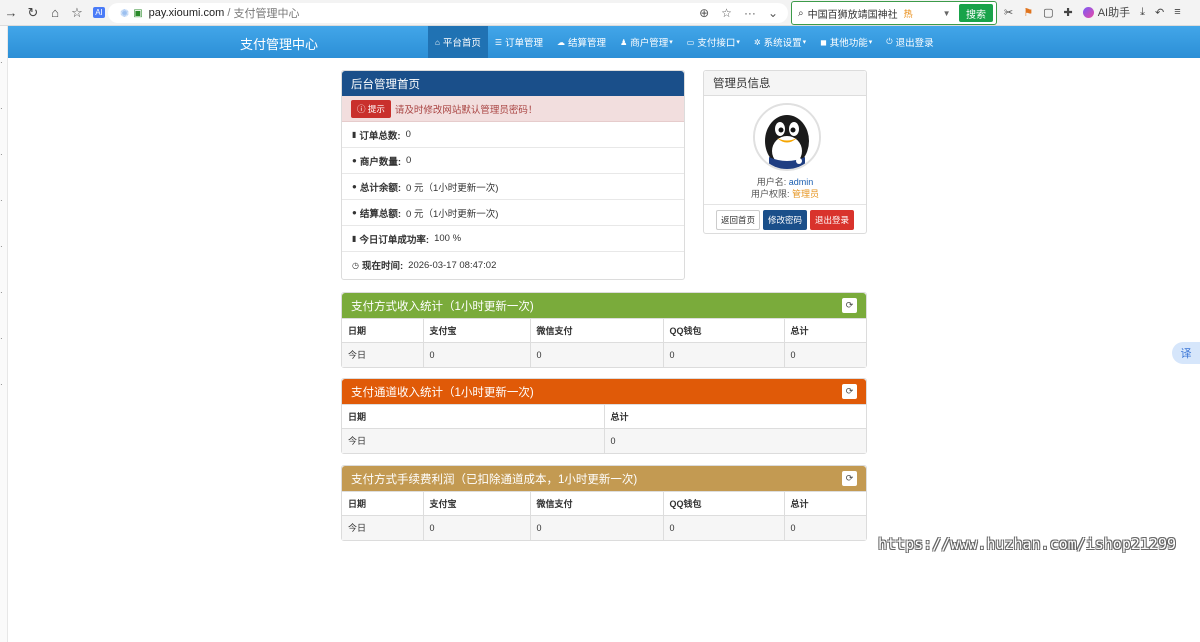  Describe the element at coordinates (33, 13) in the screenshot. I see `reload-icon: ↻` at that location.